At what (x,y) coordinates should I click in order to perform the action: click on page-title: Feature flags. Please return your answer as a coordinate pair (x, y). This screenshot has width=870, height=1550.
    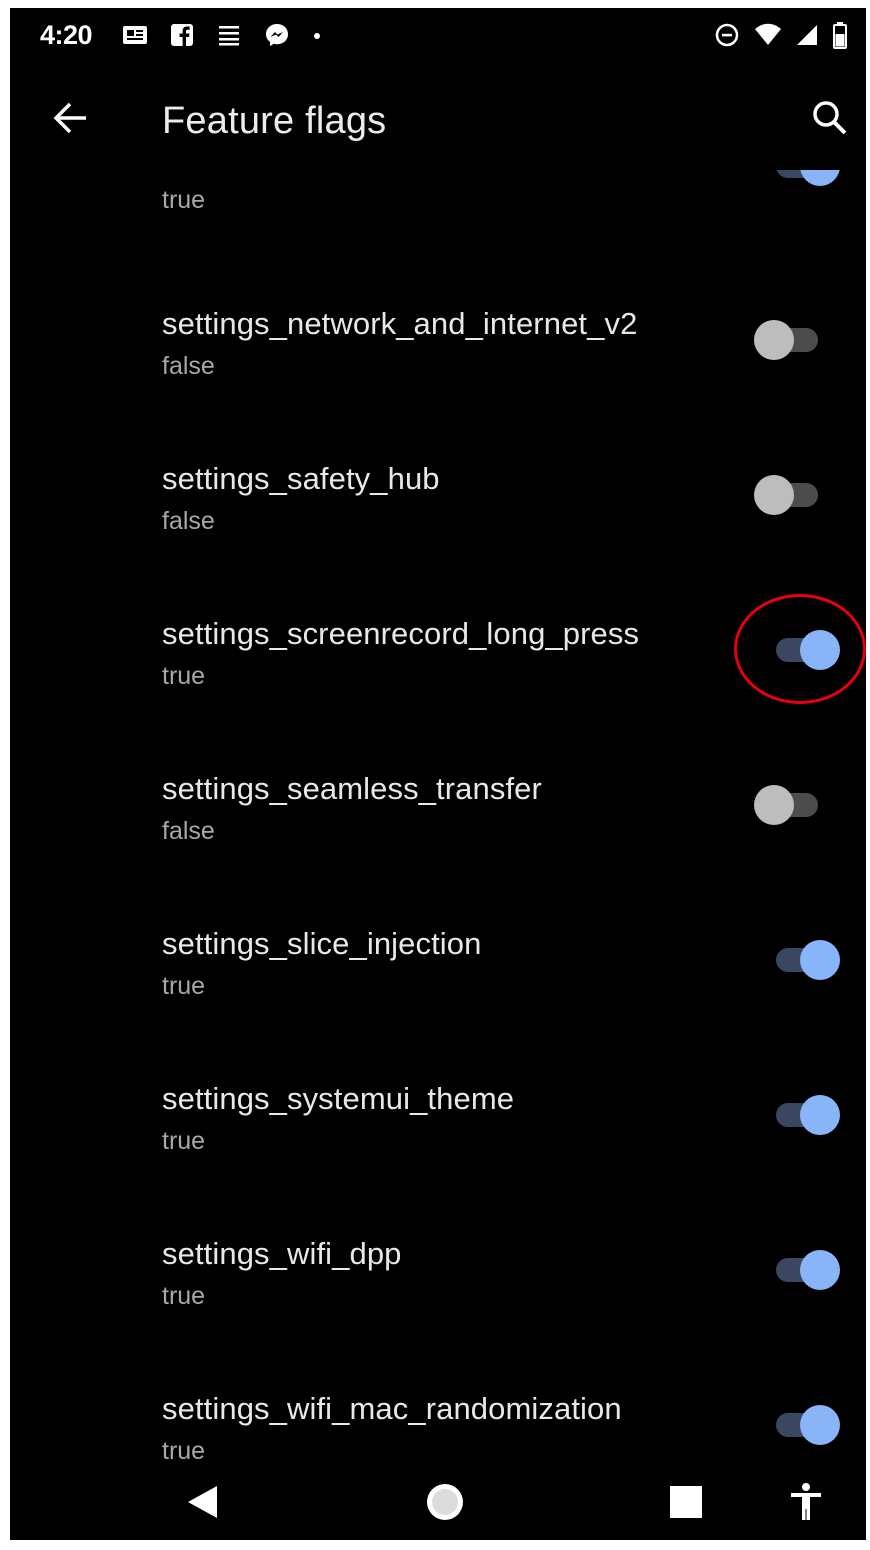
    Looking at the image, I should click on (274, 121).